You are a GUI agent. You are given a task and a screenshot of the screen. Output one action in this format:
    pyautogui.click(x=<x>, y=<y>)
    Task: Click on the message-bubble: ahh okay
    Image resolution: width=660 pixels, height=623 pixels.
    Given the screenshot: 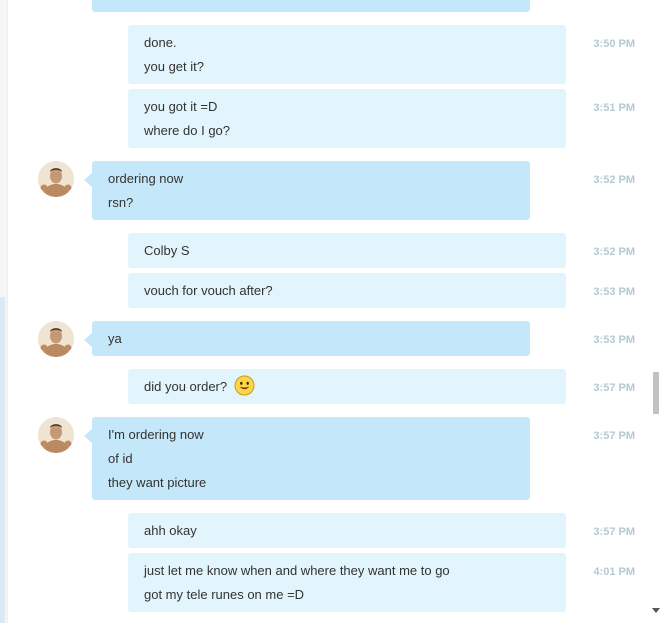 What is the action you would take?
    pyautogui.click(x=347, y=530)
    